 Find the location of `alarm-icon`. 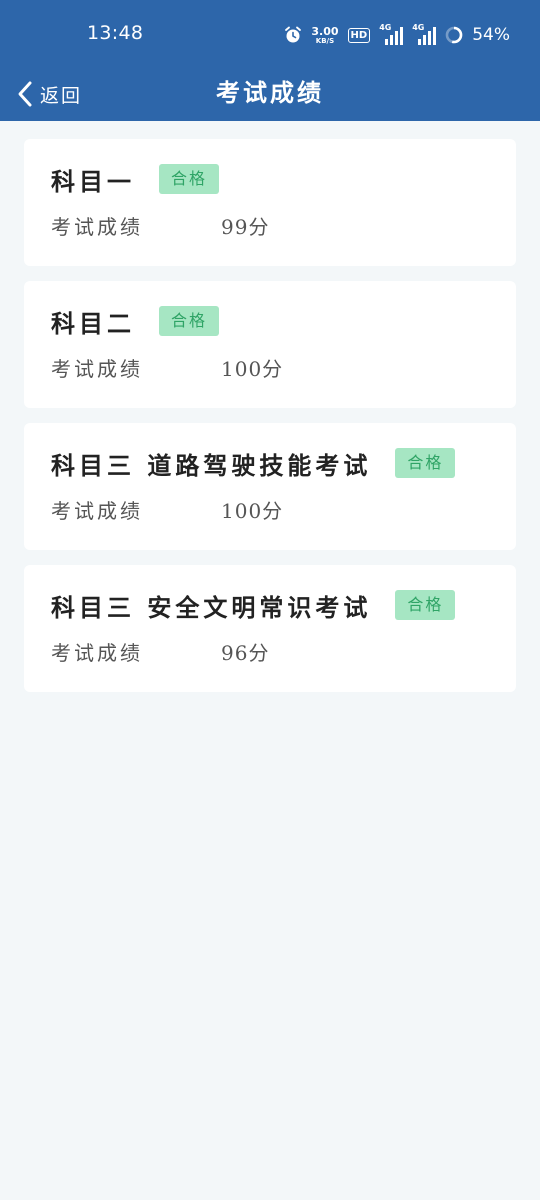

alarm-icon is located at coordinates (293, 34).